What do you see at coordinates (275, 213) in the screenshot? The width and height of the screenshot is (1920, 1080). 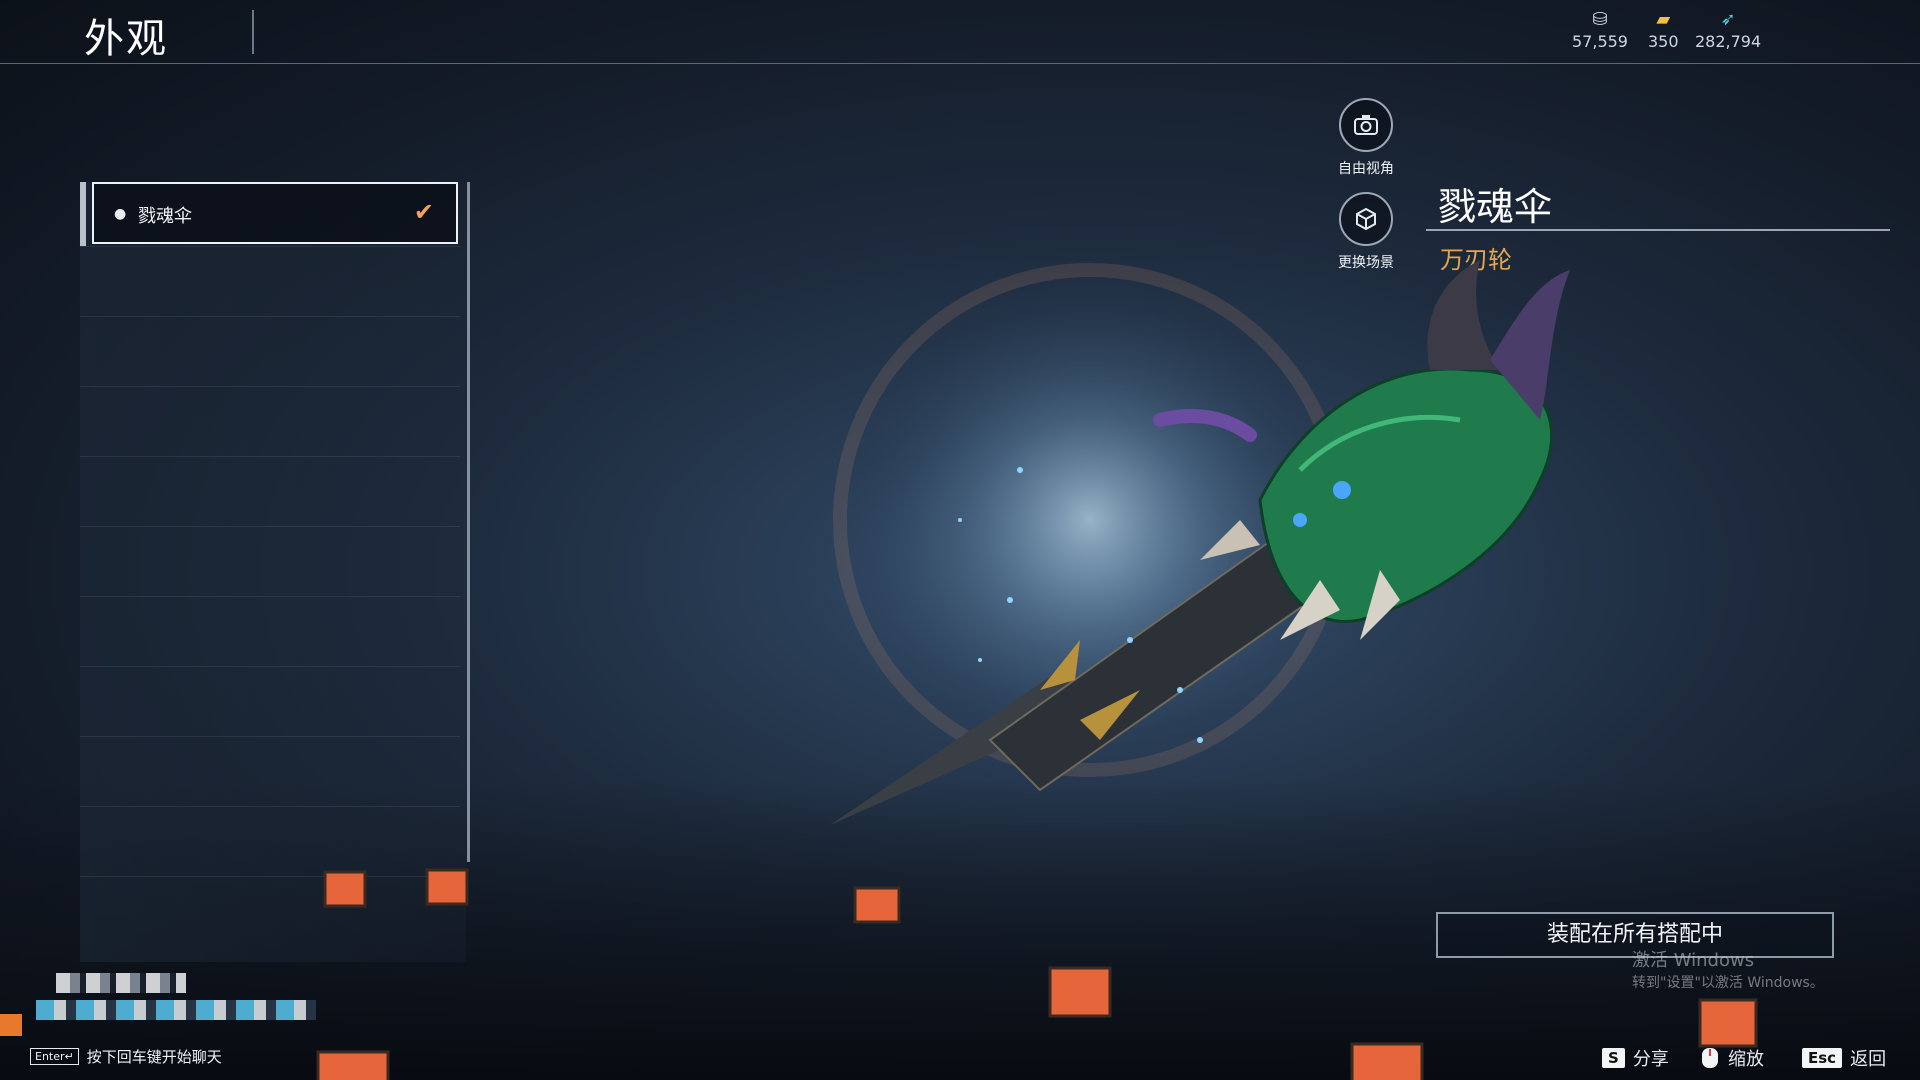 I see `skin-item-selected: ● 戮魂伞 ✔` at bounding box center [275, 213].